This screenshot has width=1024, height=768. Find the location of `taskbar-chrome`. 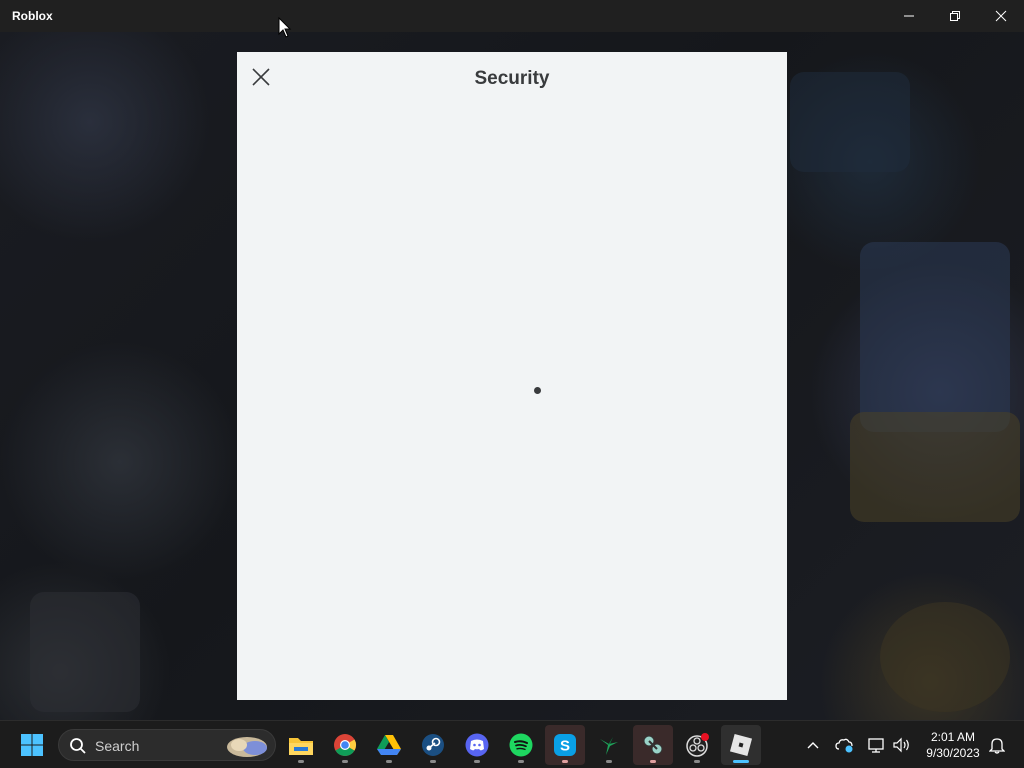

taskbar-chrome is located at coordinates (345, 745).